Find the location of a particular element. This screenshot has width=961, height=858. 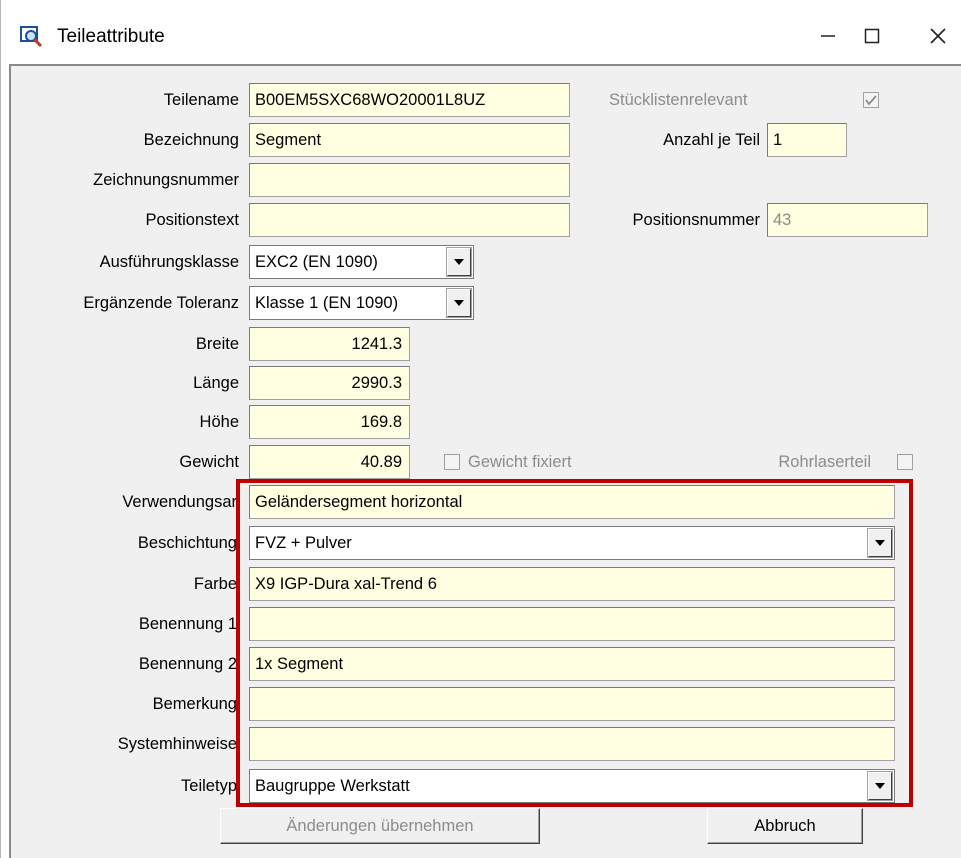

rohrlaserteil-label: Rohrlaserteil is located at coordinates (824, 462).